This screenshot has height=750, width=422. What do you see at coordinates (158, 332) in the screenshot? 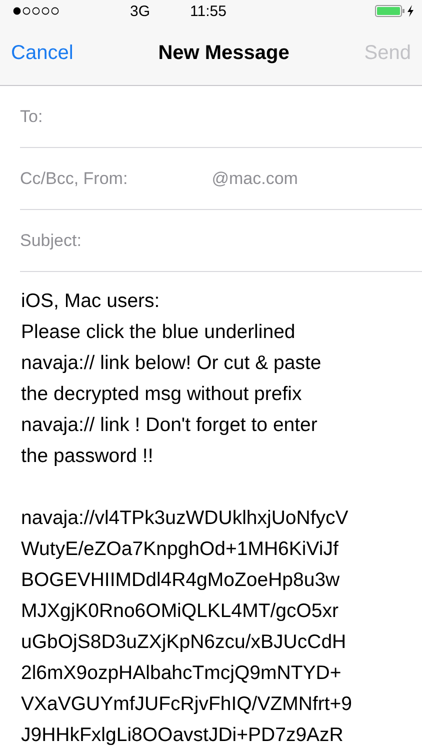
I see `message-text-line: Please click the blue underlined` at bounding box center [158, 332].